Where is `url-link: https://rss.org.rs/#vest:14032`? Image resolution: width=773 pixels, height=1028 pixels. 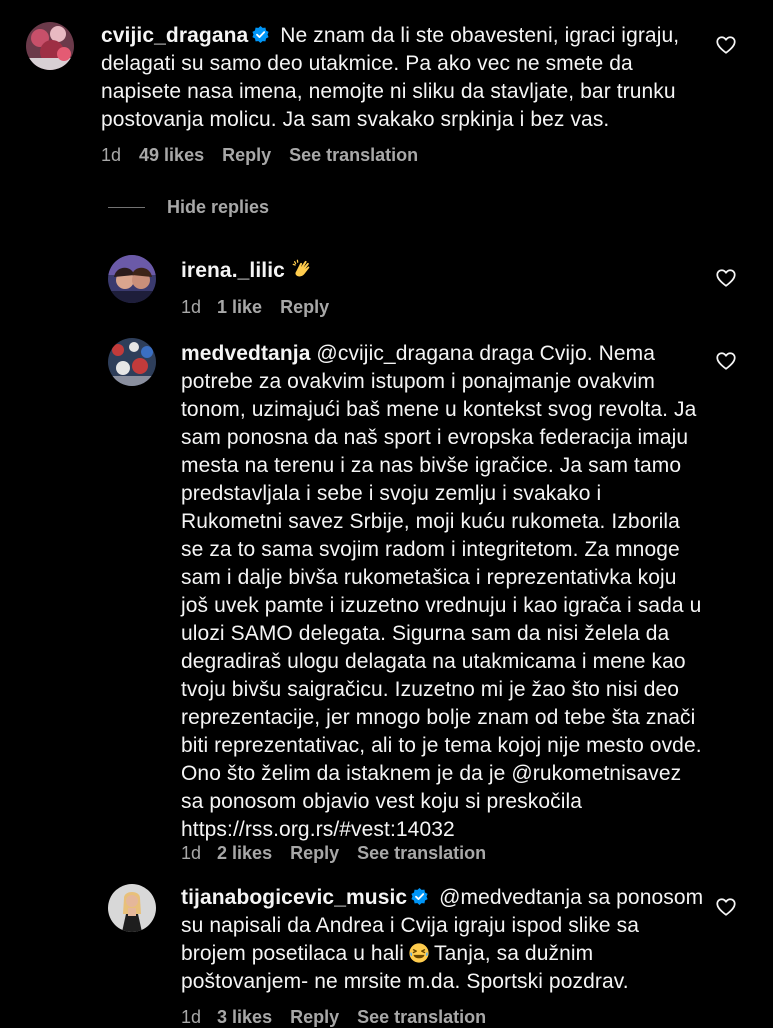
url-link: https://rss.org.rs/#vest:14032 is located at coordinates (318, 829).